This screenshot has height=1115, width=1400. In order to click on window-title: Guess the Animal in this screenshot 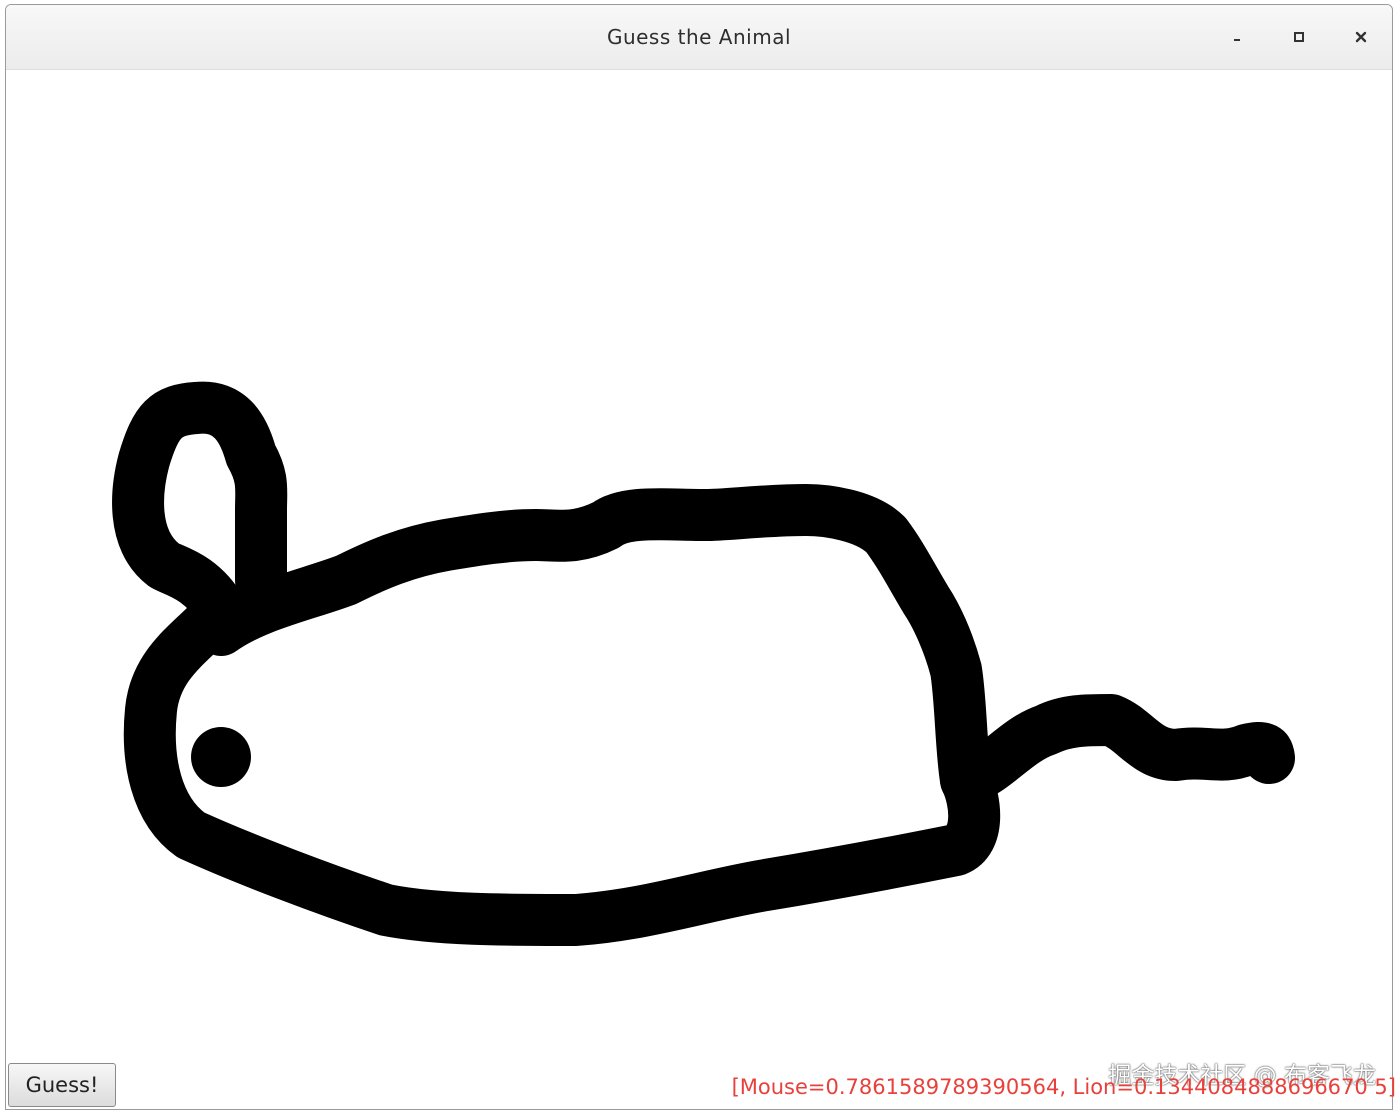, I will do `click(699, 37)`.